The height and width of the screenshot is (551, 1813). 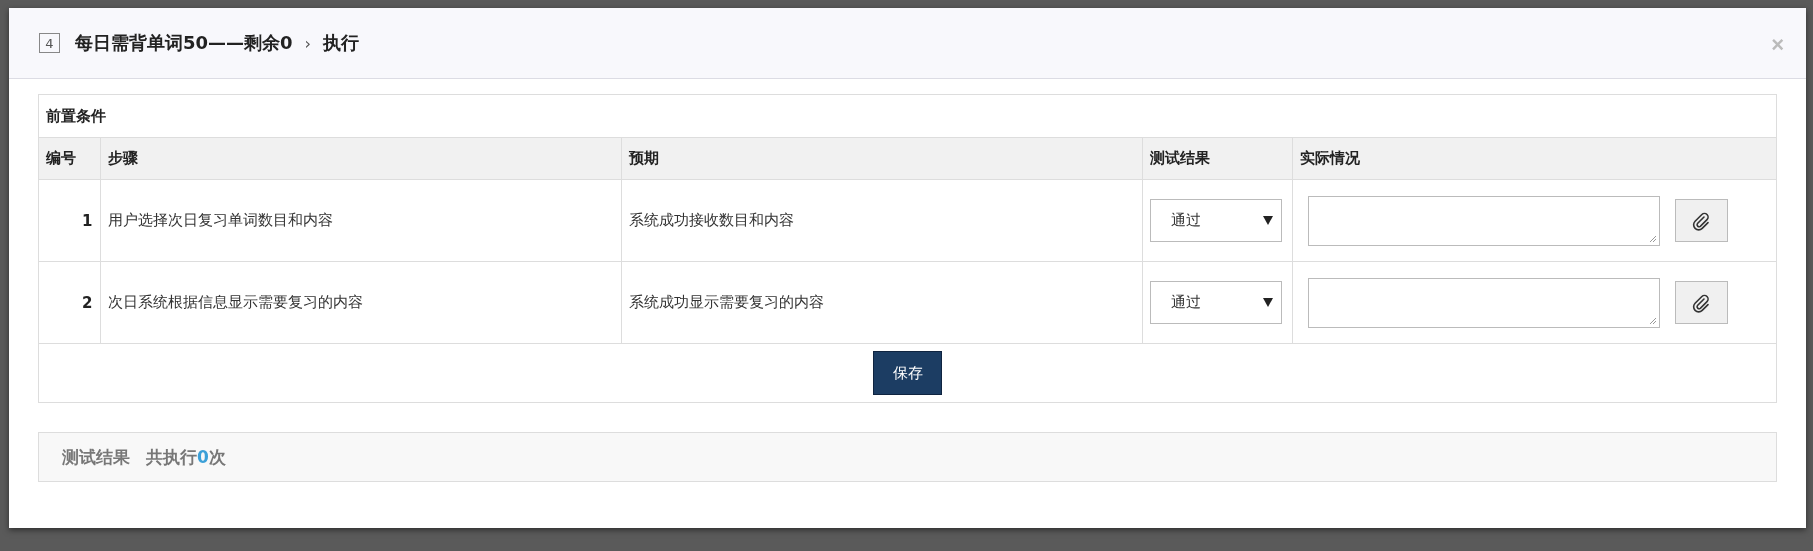 What do you see at coordinates (881, 302) in the screenshot?
I see `table-cell: 系统成功显示需要复习的内容` at bounding box center [881, 302].